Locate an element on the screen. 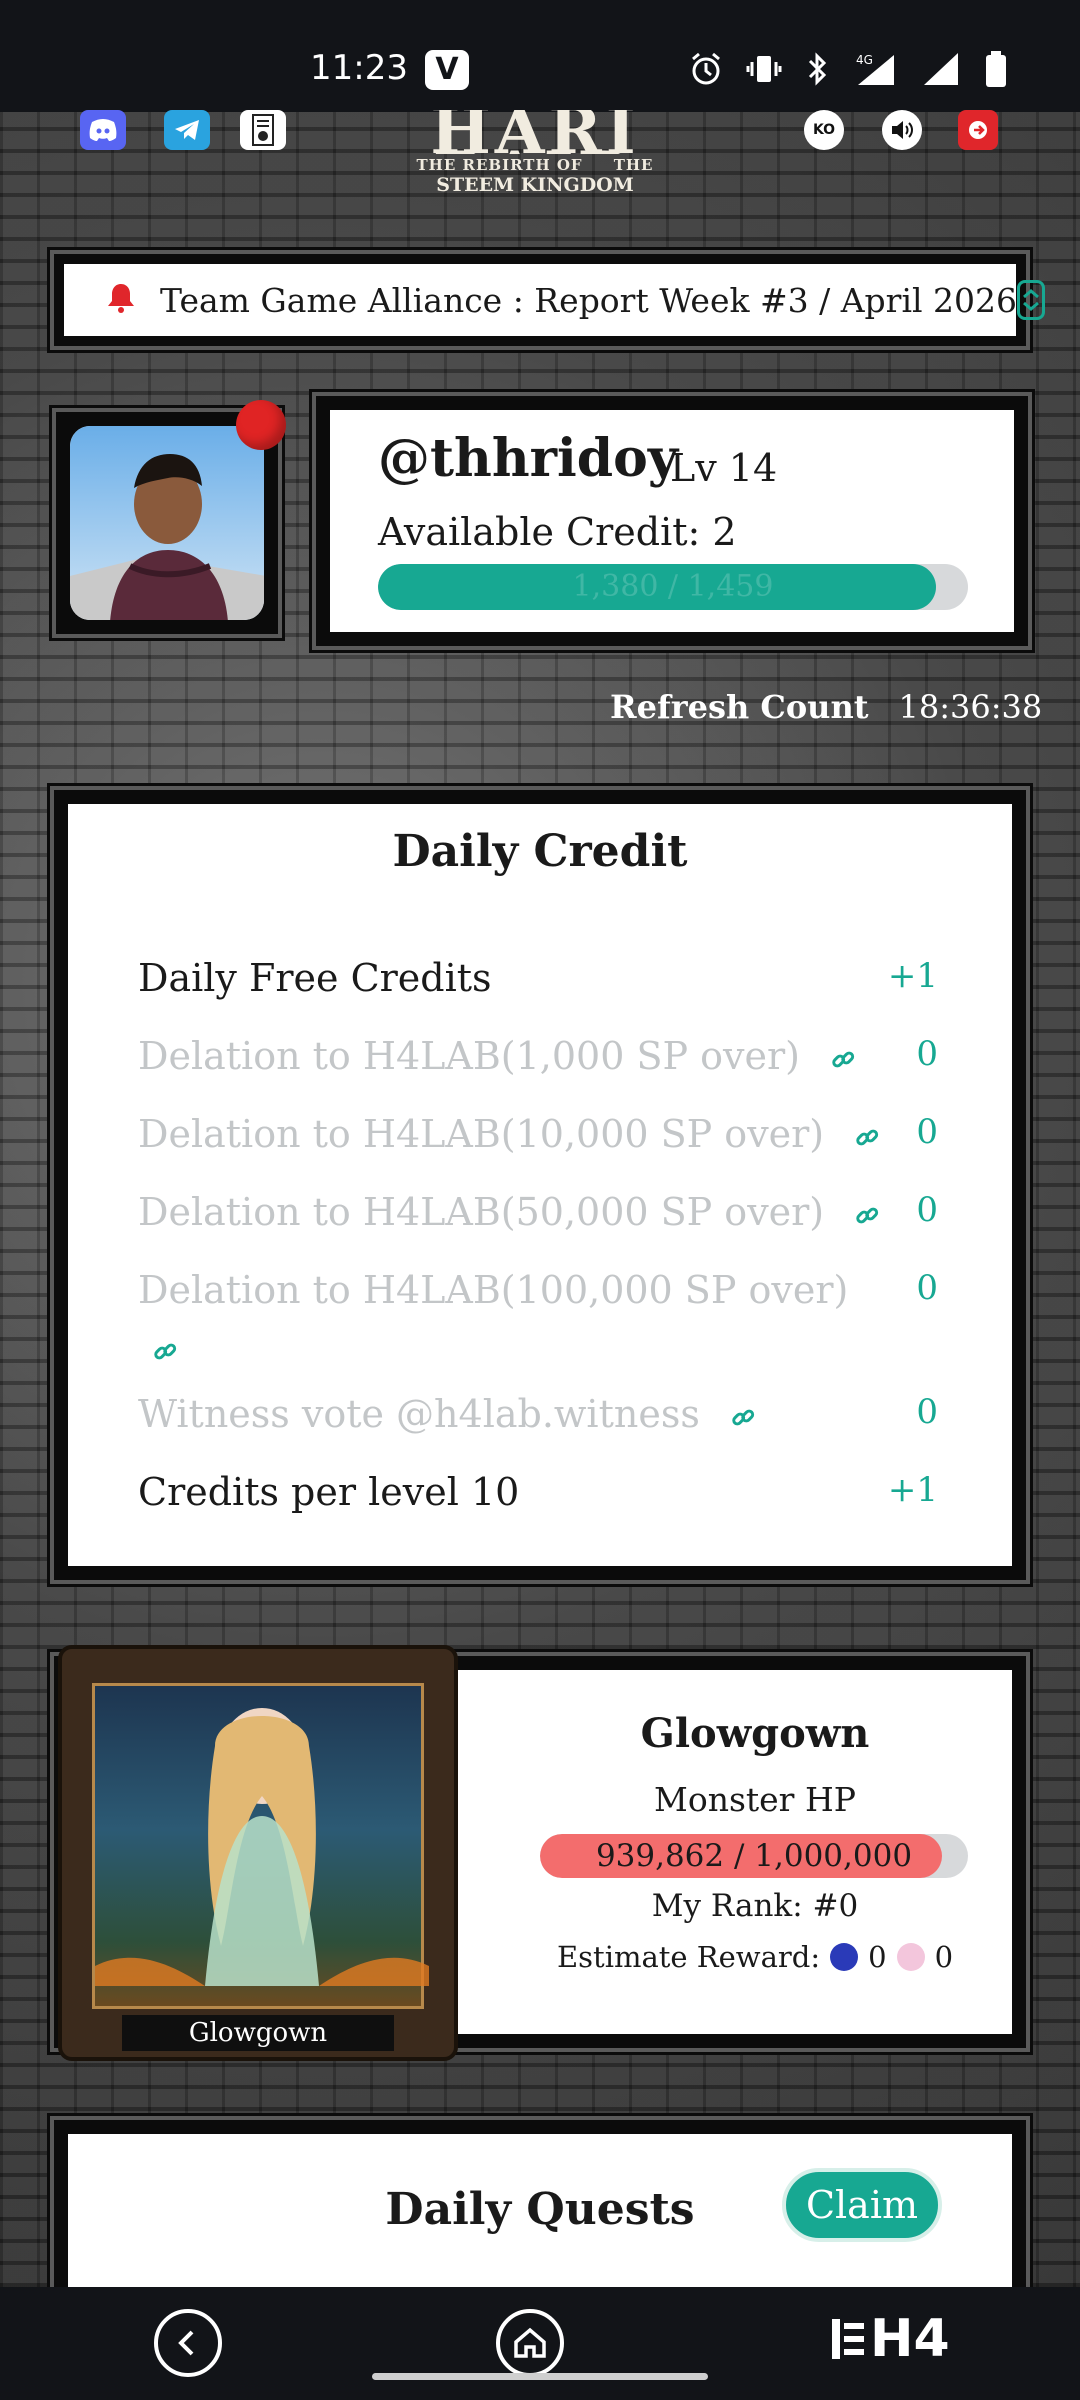  experience-bar: 1,380 / 1,459 is located at coordinates (673, 587).